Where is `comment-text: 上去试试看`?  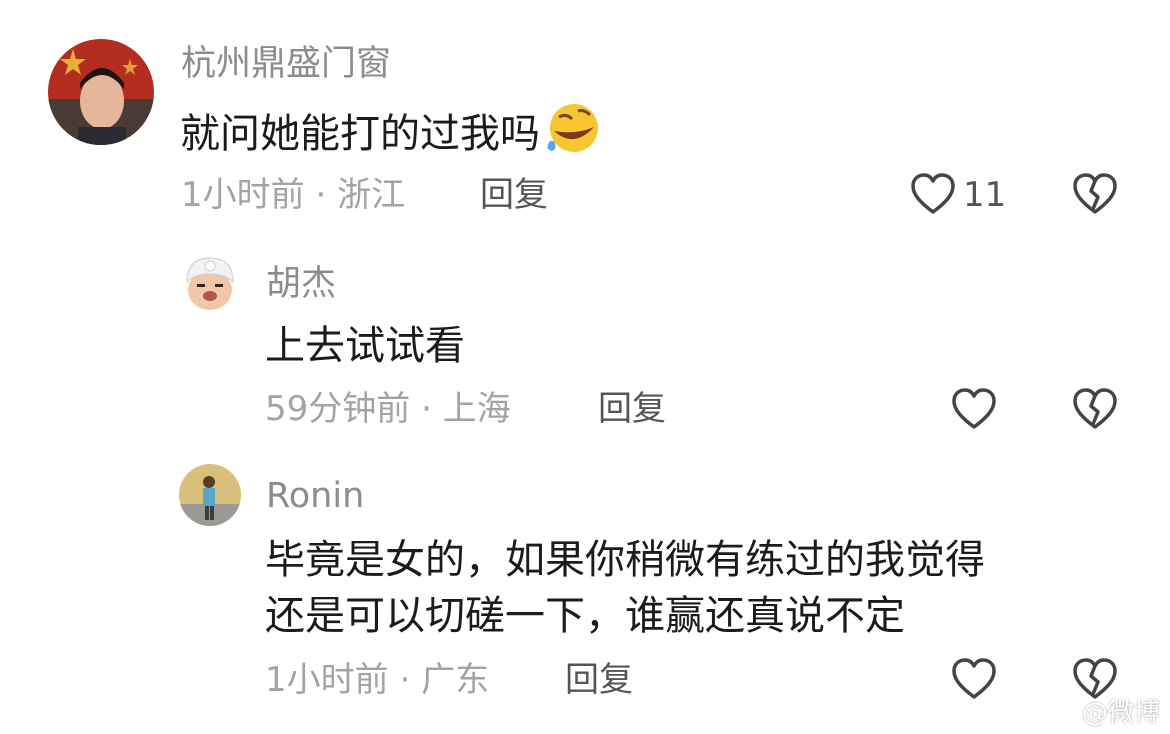
comment-text: 上去试试看 is located at coordinates (365, 346).